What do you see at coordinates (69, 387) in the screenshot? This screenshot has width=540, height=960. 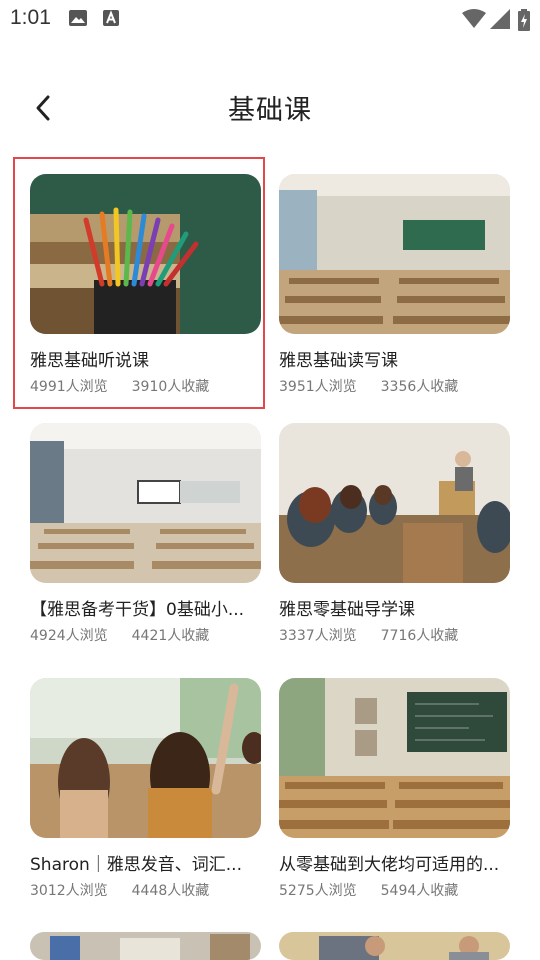 I see `view-count: 4991人浏览` at bounding box center [69, 387].